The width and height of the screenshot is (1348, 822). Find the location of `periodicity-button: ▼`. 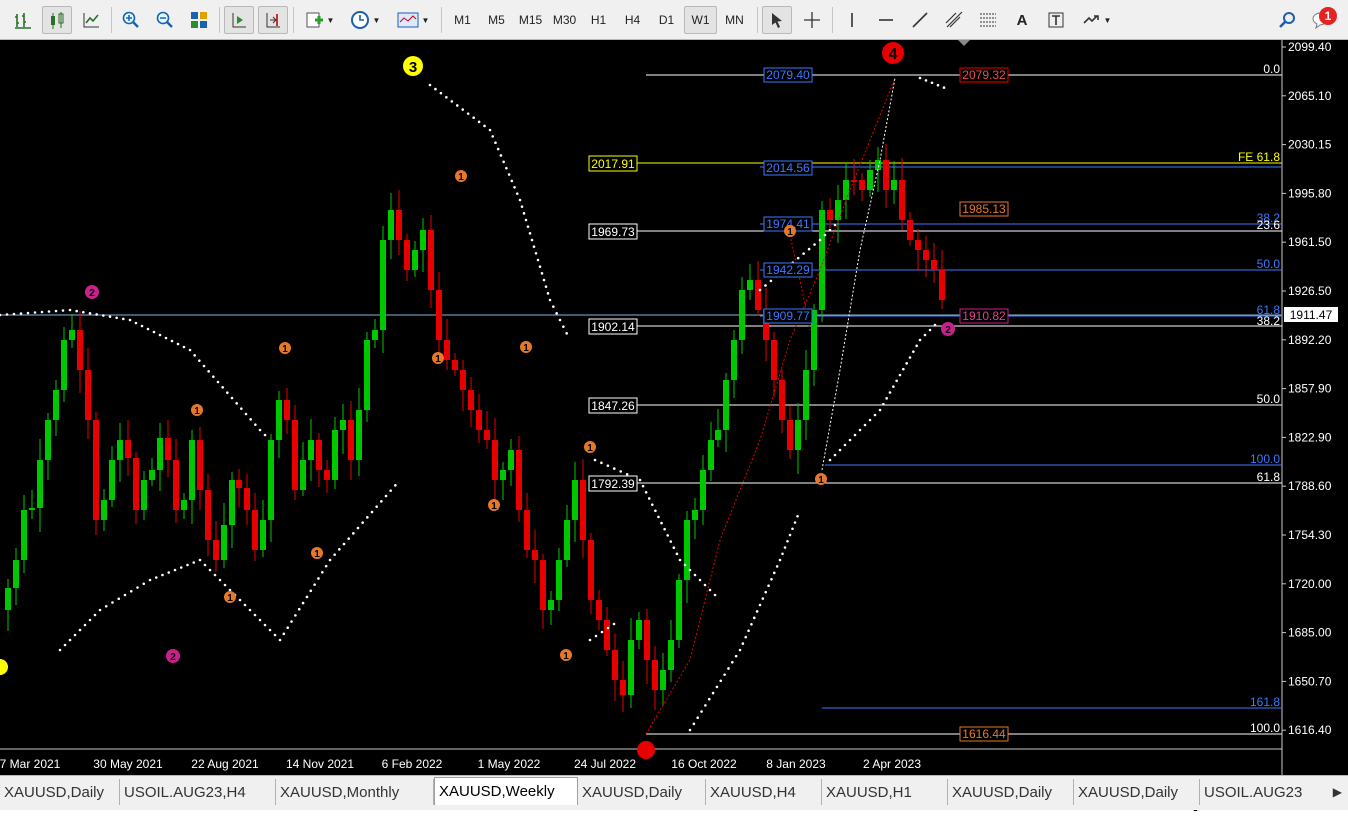

periodicity-button: ▼ is located at coordinates (365, 20).